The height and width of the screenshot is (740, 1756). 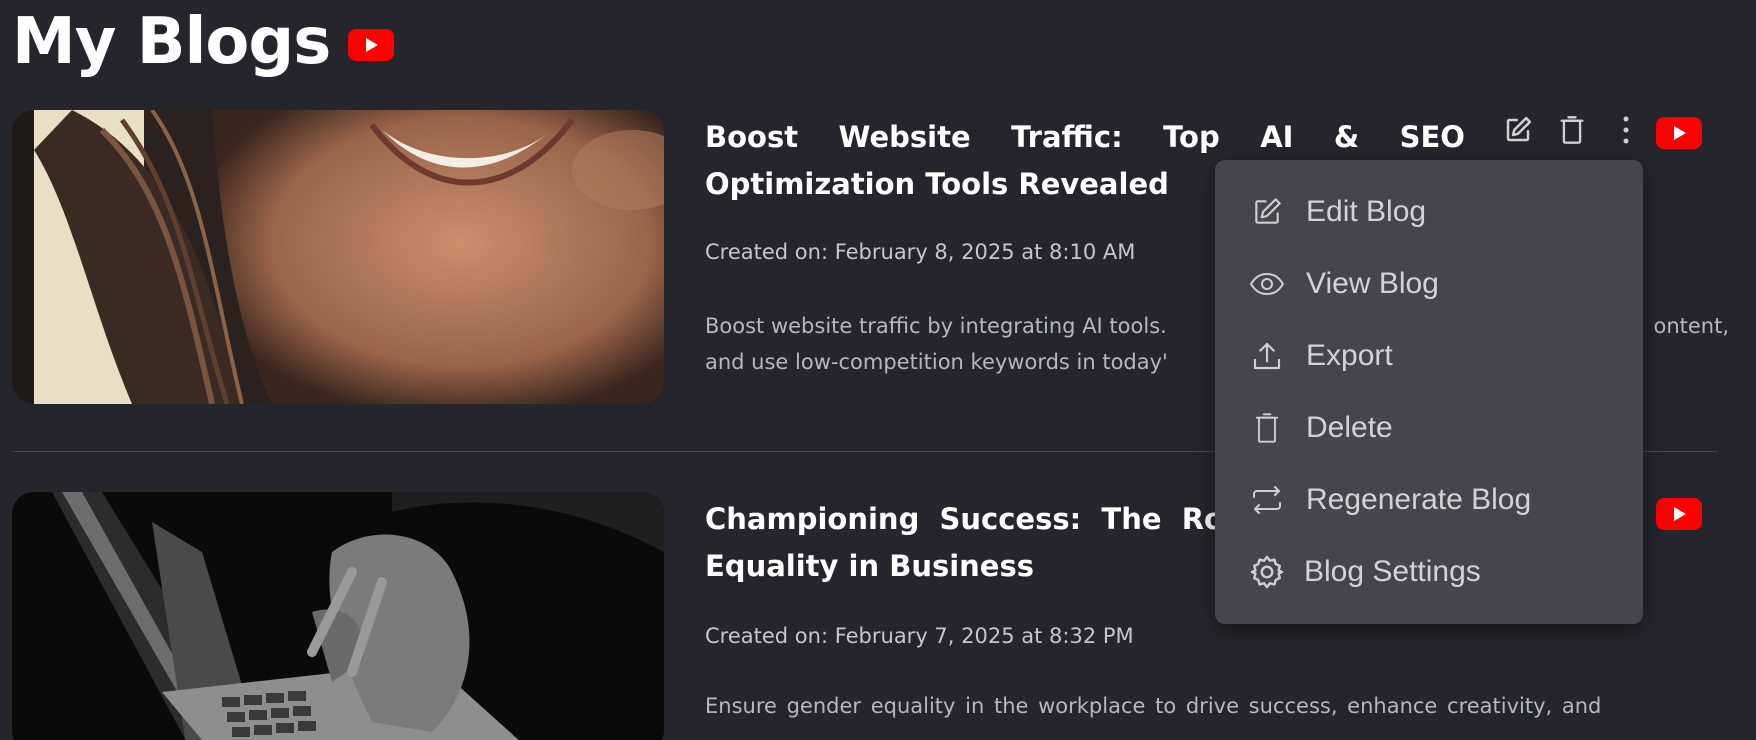 What do you see at coordinates (920, 252) in the screenshot?
I see `created-date: Created on: February 8, 2025 at 8:10 AM` at bounding box center [920, 252].